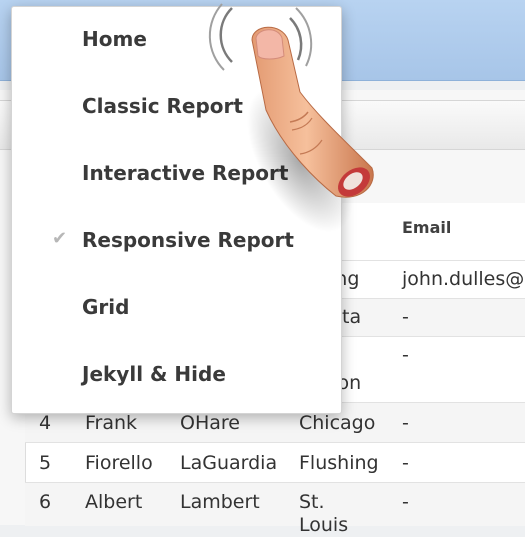 This screenshot has width=525, height=537. I want to click on cell-email: john.dulles@, so click(463, 279).